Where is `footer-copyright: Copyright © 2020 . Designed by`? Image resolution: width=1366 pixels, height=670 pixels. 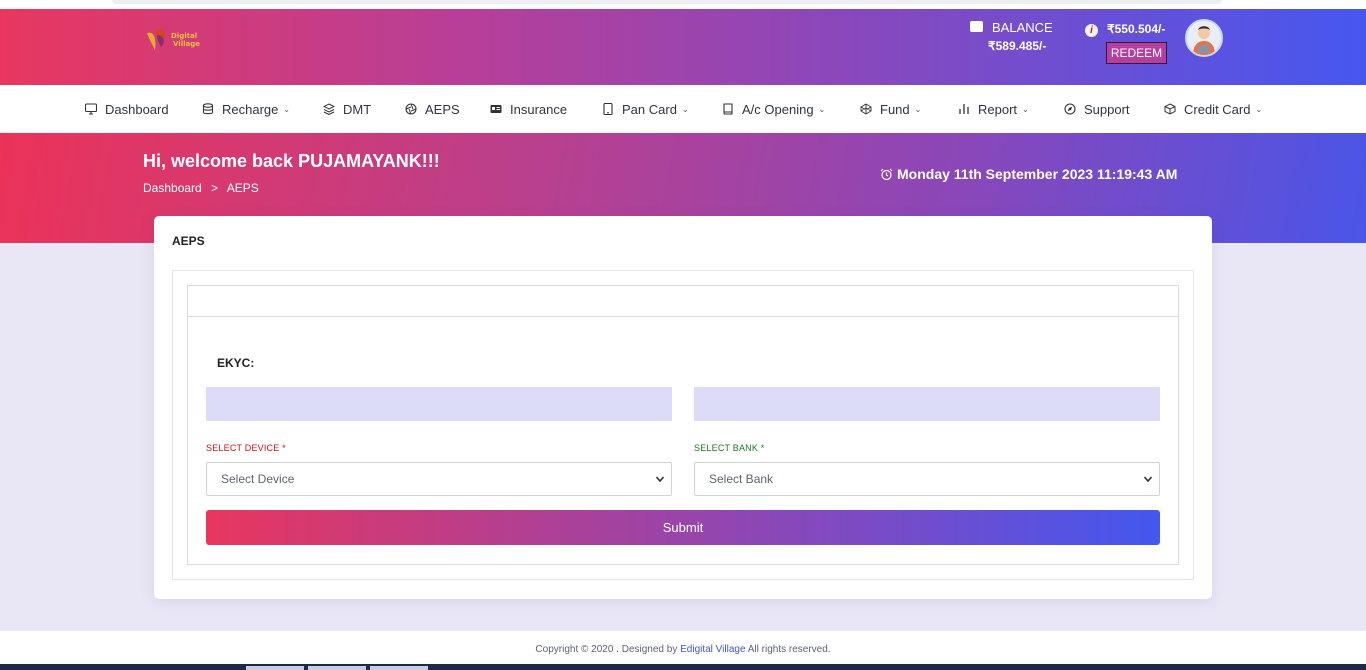 footer-copyright: Copyright © 2020 . Designed by is located at coordinates (606, 649).